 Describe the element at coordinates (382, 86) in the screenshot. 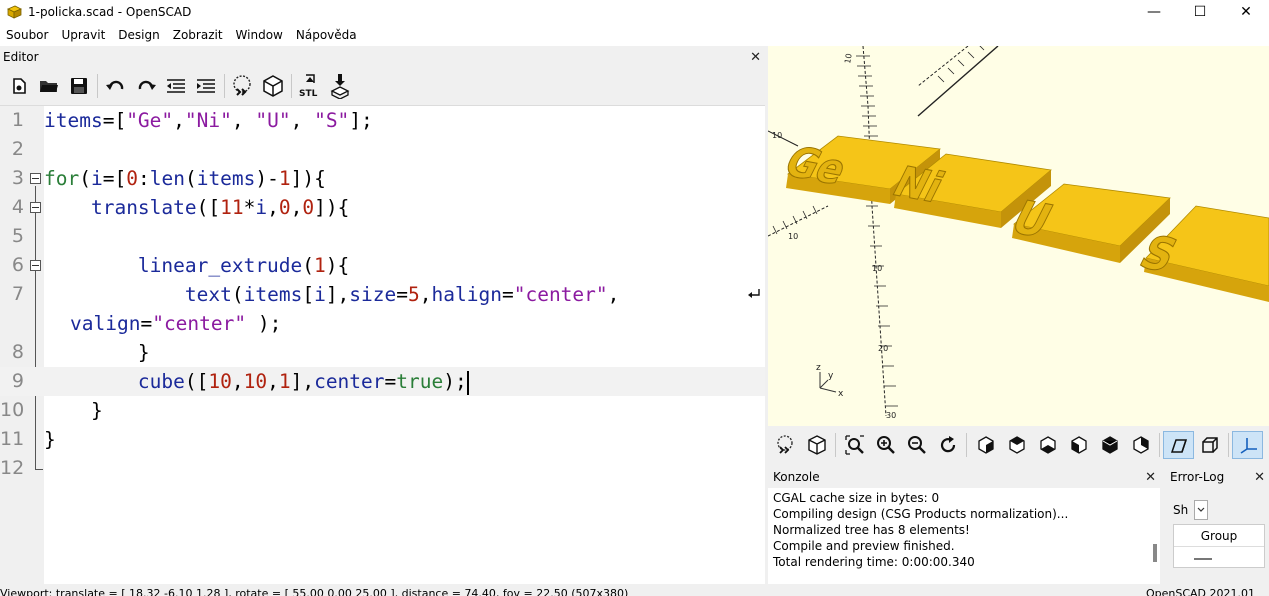

I see `editor-toolbar: STL` at that location.